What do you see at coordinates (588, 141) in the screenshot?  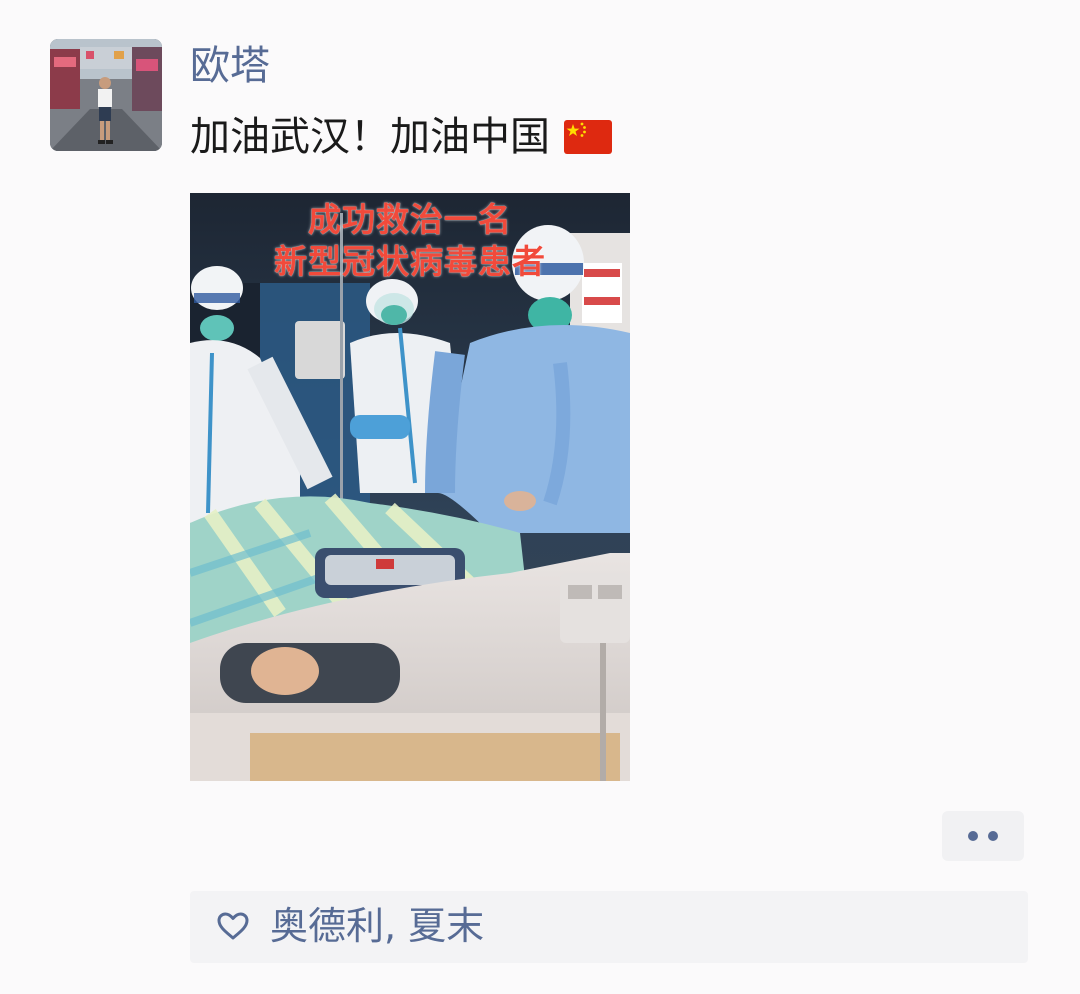 I see `china-flag-icon` at bounding box center [588, 141].